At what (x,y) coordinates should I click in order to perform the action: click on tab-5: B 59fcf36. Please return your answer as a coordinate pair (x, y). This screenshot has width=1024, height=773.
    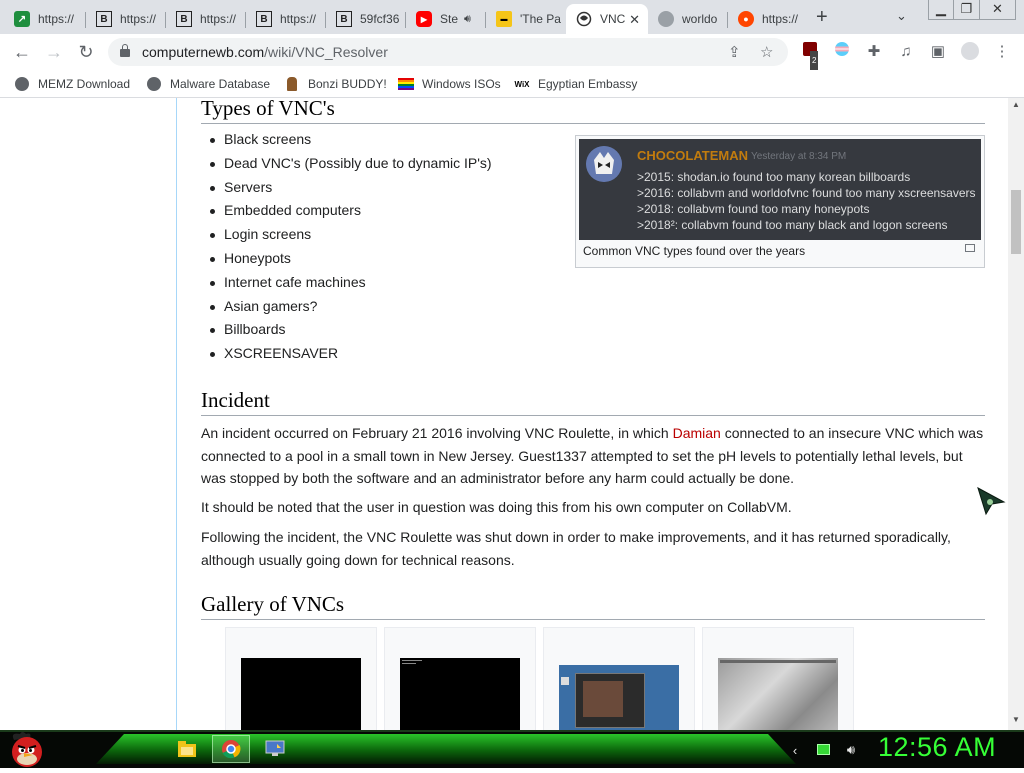
    Looking at the image, I should click on (366, 19).